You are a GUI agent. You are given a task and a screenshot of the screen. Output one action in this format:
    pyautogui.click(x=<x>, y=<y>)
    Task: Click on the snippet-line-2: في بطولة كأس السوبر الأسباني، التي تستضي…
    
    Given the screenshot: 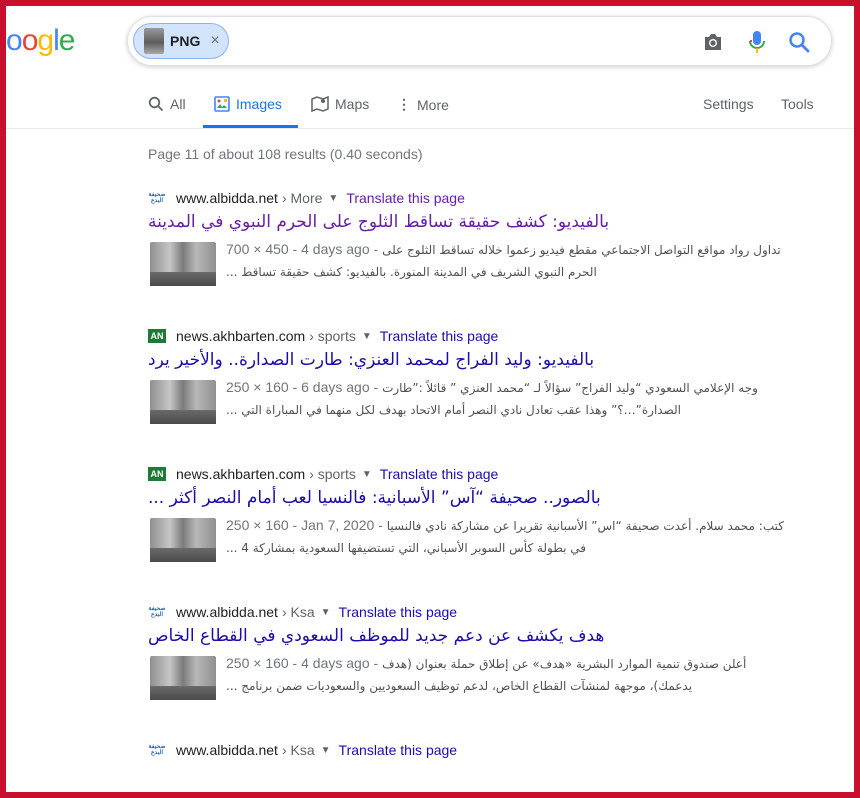 What is the action you would take?
    pyautogui.click(x=406, y=548)
    